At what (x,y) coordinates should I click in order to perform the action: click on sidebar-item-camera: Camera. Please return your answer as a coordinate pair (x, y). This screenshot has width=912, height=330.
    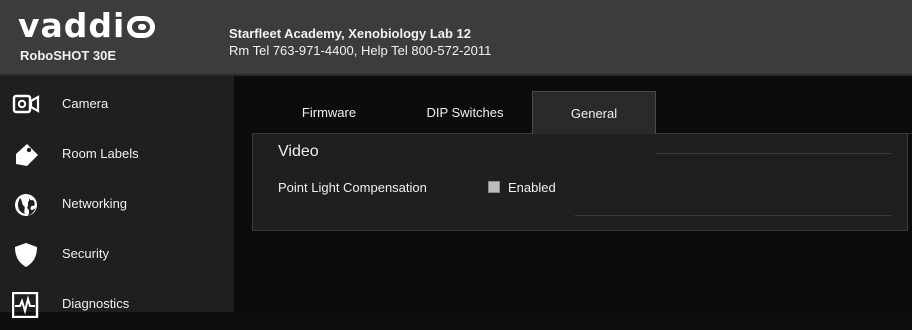
    Looking at the image, I should click on (117, 105).